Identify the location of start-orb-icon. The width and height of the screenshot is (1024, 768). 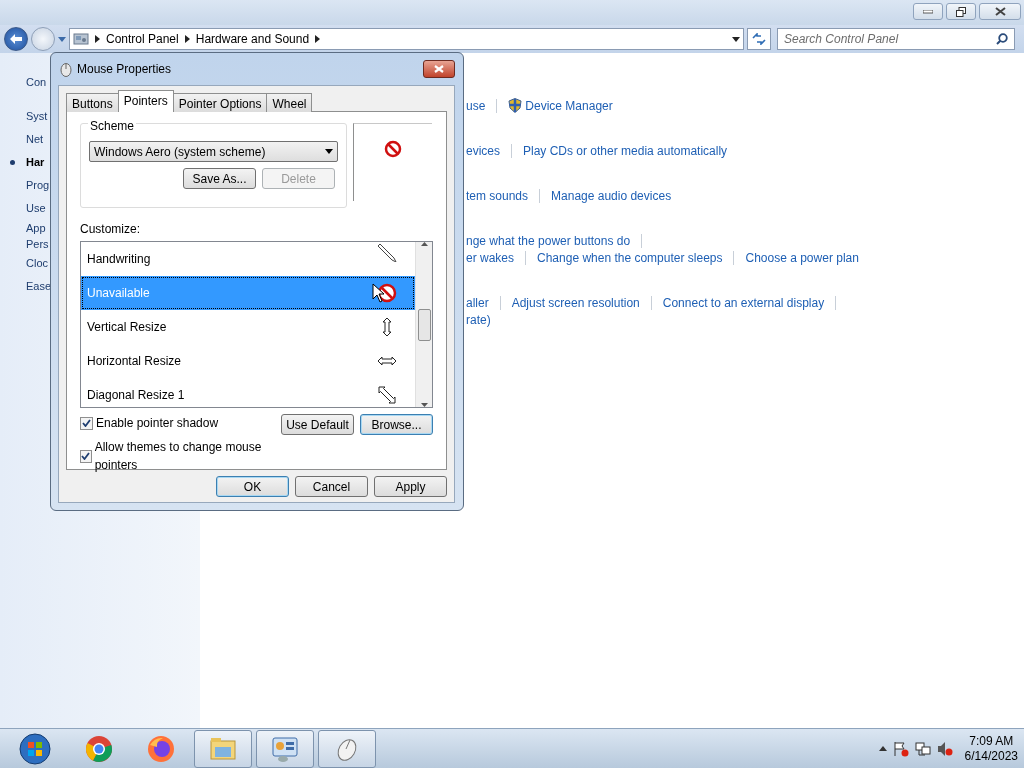
(35, 748).